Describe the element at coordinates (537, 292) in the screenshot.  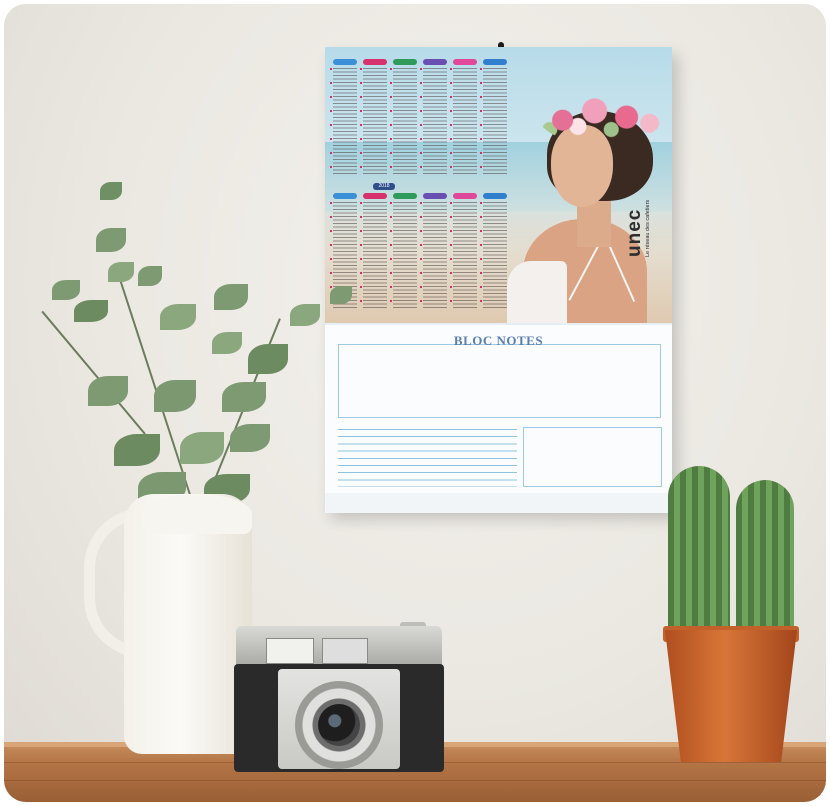
I see `white-dress` at that location.